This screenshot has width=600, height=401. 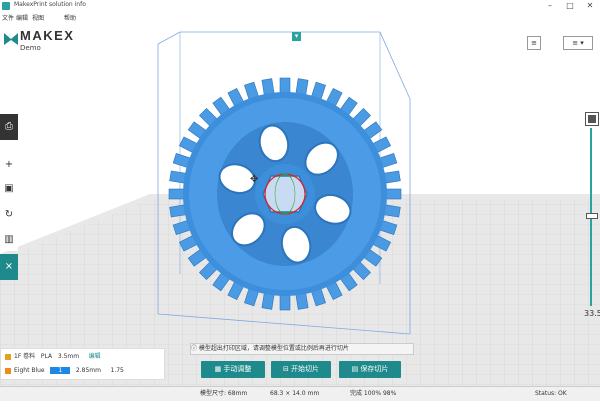 What do you see at coordinates (6, 6) in the screenshot?
I see `app-icon` at bounding box center [6, 6].